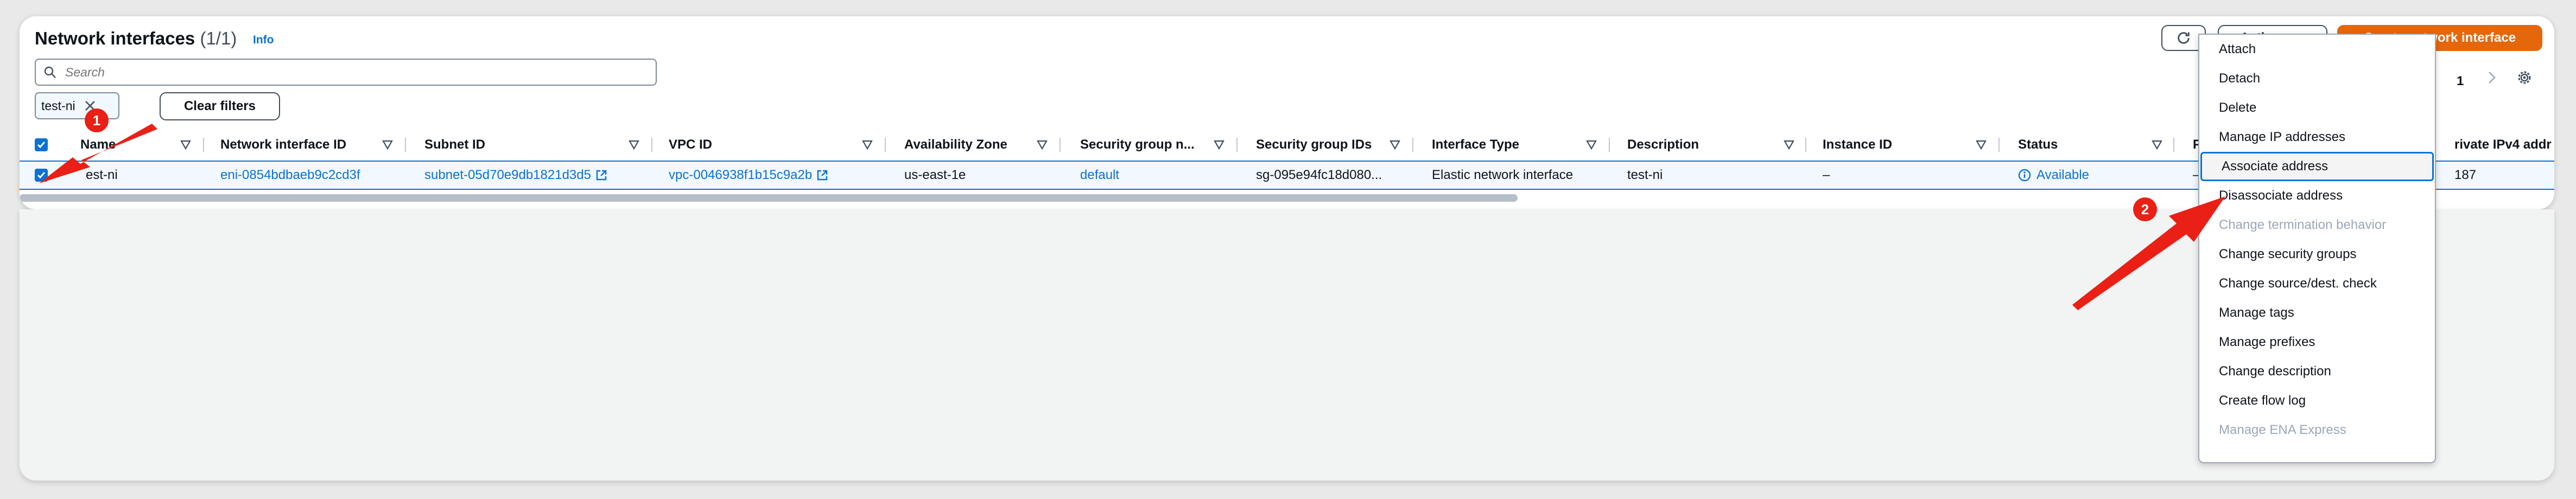 The height and width of the screenshot is (499, 2576). I want to click on cell-availability-zone: us-east-1e, so click(935, 175).